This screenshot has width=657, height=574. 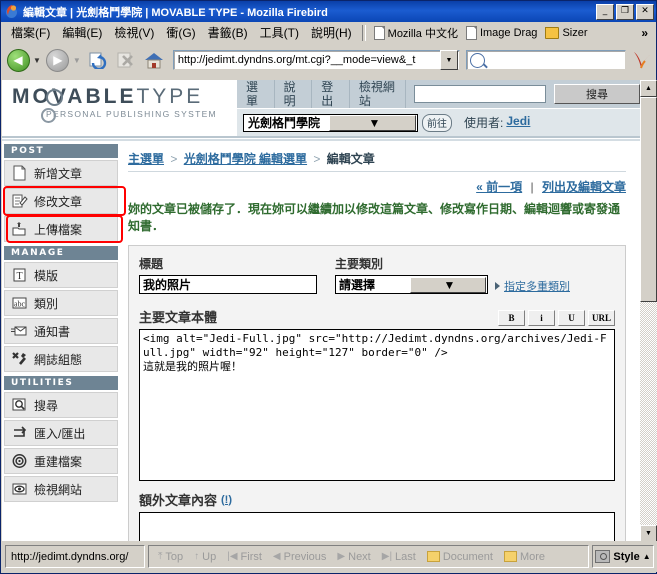 I want to click on minimize-button: _, so click(x=605, y=11).